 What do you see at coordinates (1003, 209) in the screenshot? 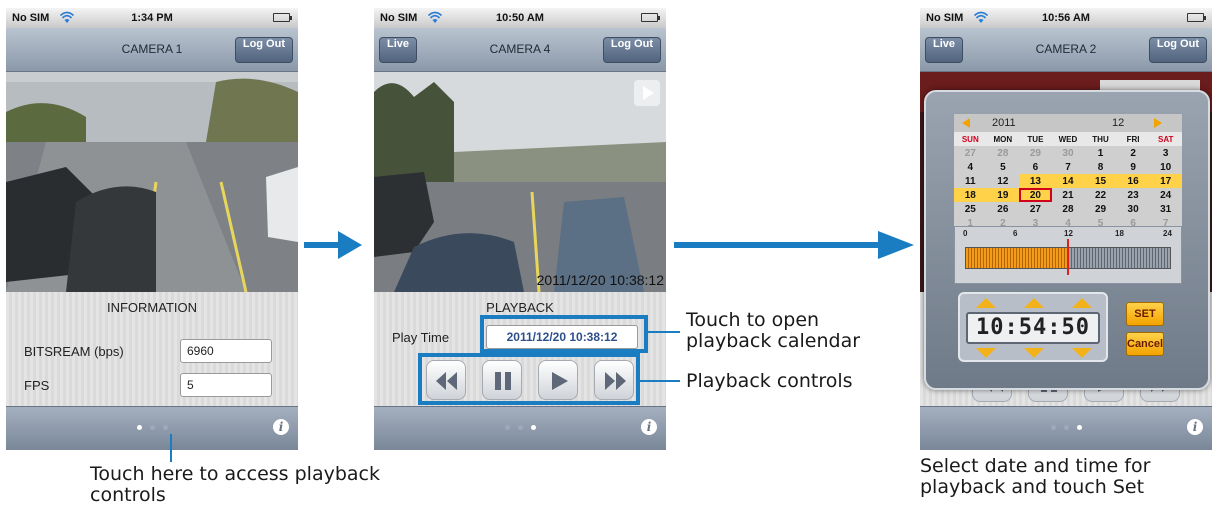
I see `calendar-day: 26` at bounding box center [1003, 209].